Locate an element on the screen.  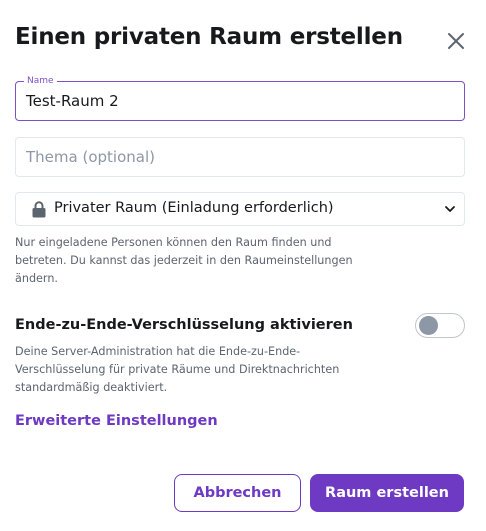
advanced-settings-link: Erweiterte Einstellungen is located at coordinates (116, 421).